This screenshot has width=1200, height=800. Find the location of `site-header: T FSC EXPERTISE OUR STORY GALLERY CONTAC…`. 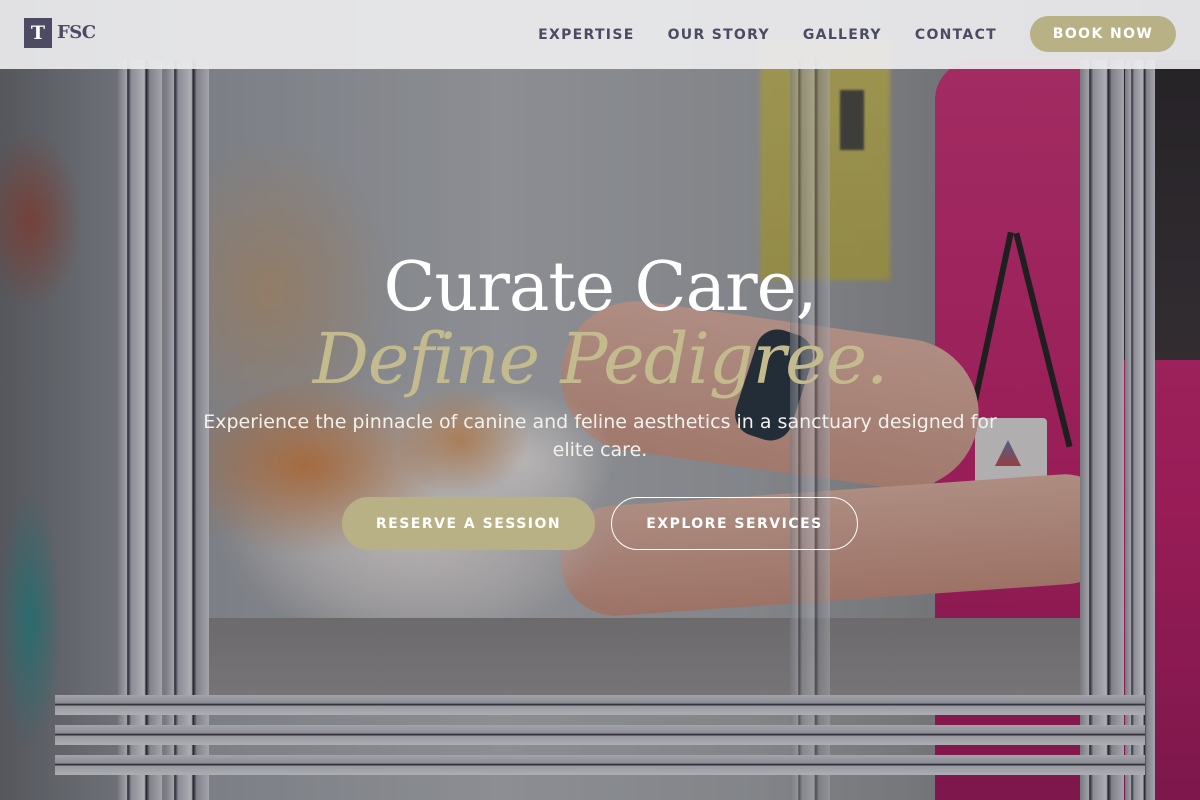

site-header: T FSC EXPERTISE OUR STORY GALLERY CONTAC… is located at coordinates (600, 34).